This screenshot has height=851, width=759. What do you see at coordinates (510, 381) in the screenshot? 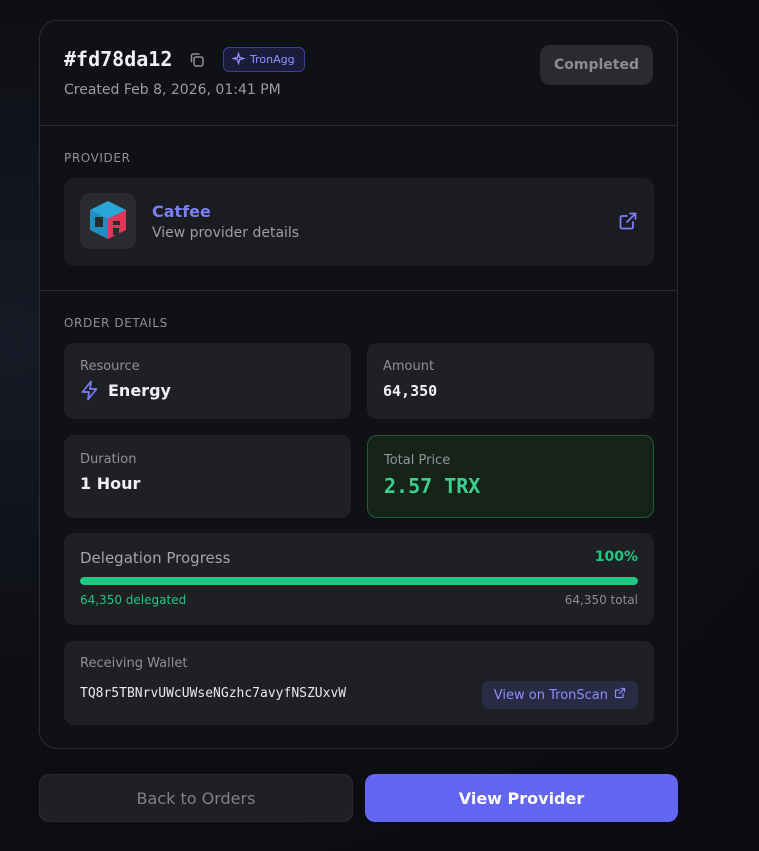
I see `amount-tile: Amount 64,350` at bounding box center [510, 381].